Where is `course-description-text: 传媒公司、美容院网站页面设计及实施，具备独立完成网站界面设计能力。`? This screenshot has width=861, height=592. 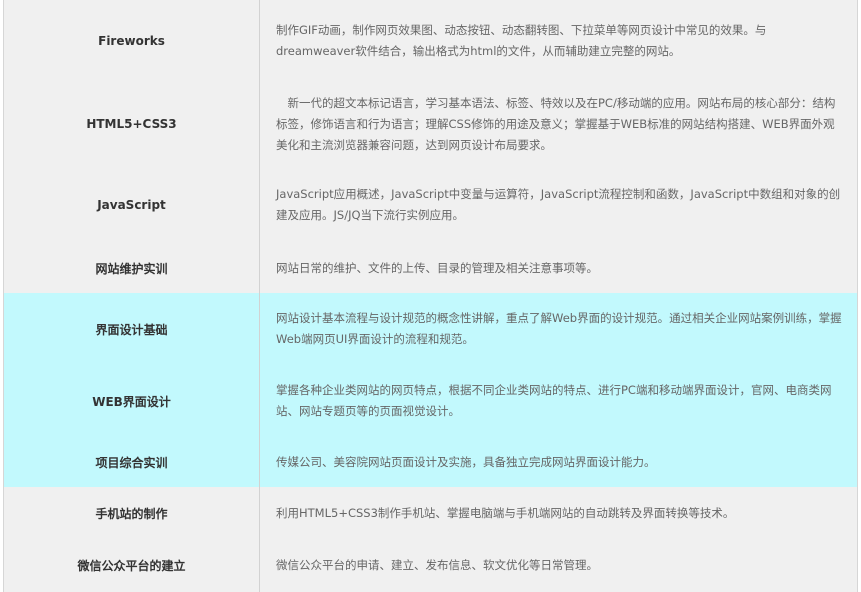
course-description-text: 传媒公司、美容院网站页面设计及实施，具备独立完成网站界面设计能力。 is located at coordinates (466, 461).